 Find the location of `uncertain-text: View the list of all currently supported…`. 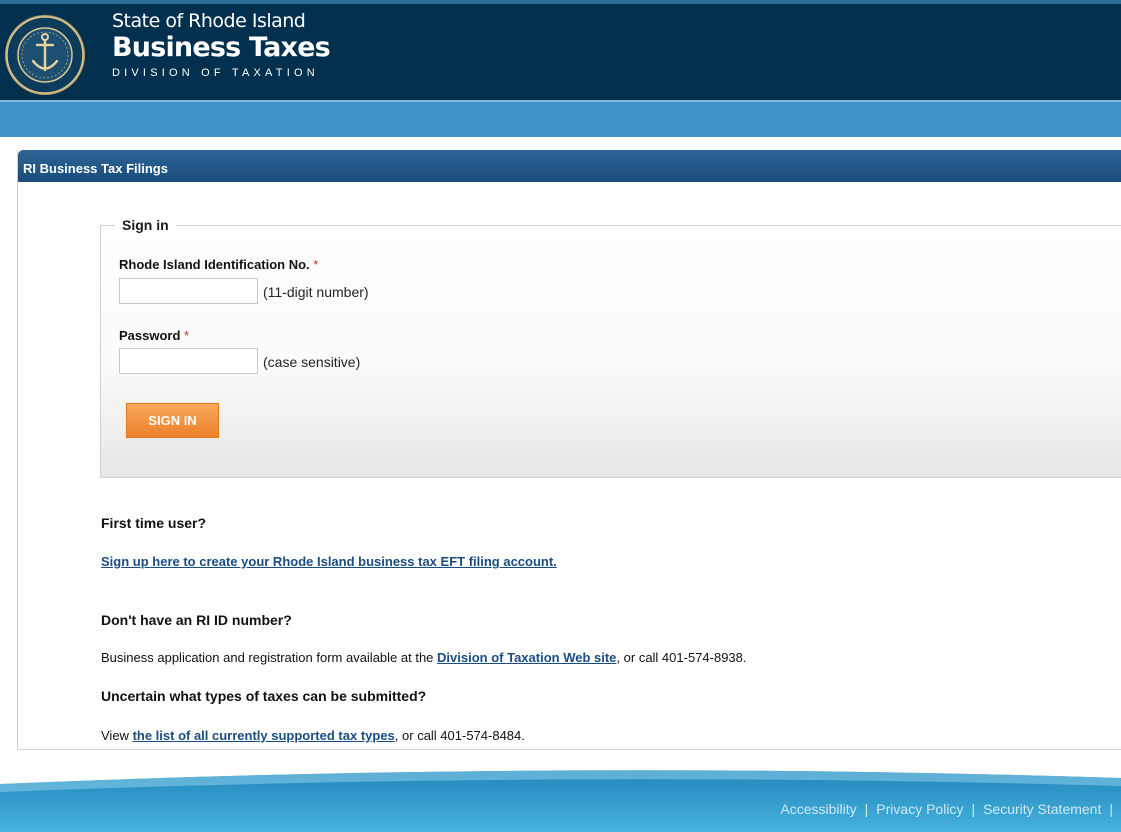

uncertain-text: View the list of all currently supported… is located at coordinates (313, 735).